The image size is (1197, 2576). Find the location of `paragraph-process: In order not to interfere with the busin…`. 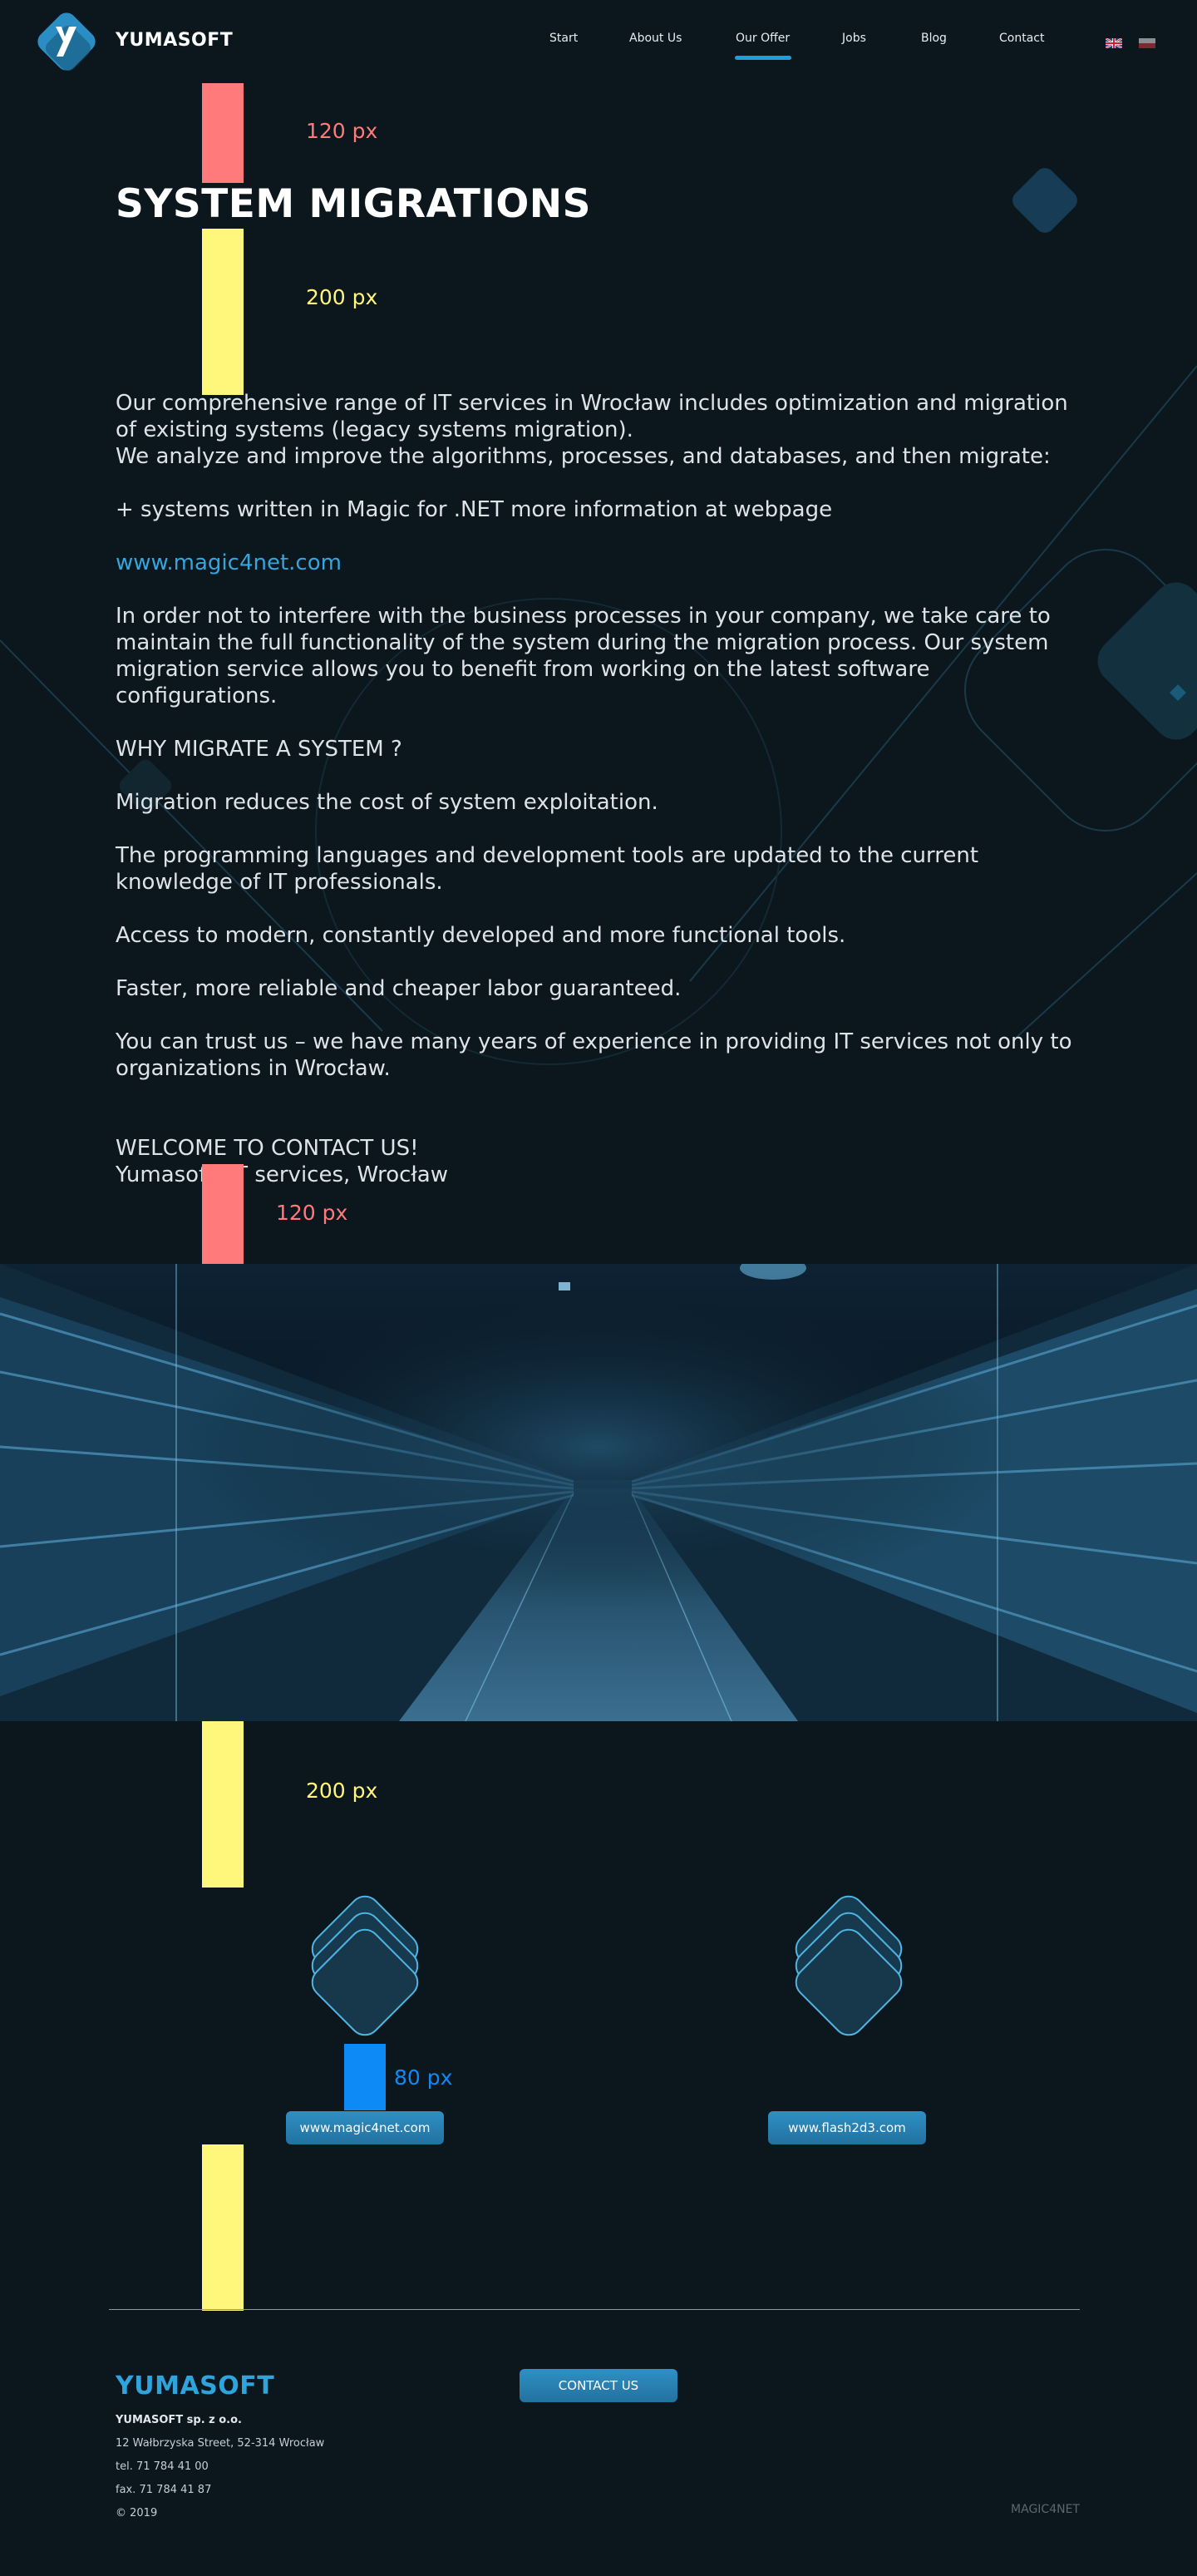

paragraph-process: In order not to interfere with the busin… is located at coordinates (583, 656).